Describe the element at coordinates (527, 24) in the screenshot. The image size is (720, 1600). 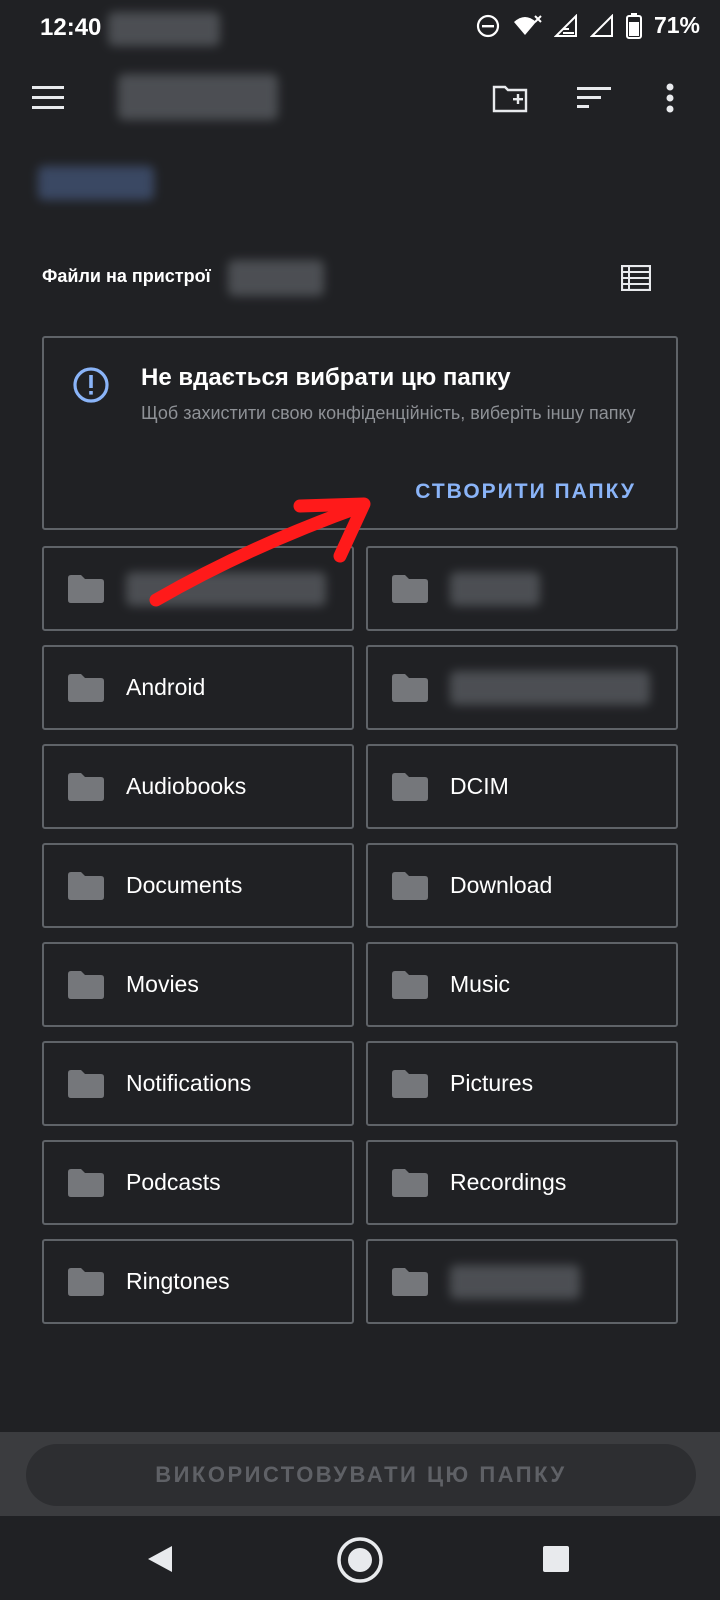
I see `wifi-icon` at that location.